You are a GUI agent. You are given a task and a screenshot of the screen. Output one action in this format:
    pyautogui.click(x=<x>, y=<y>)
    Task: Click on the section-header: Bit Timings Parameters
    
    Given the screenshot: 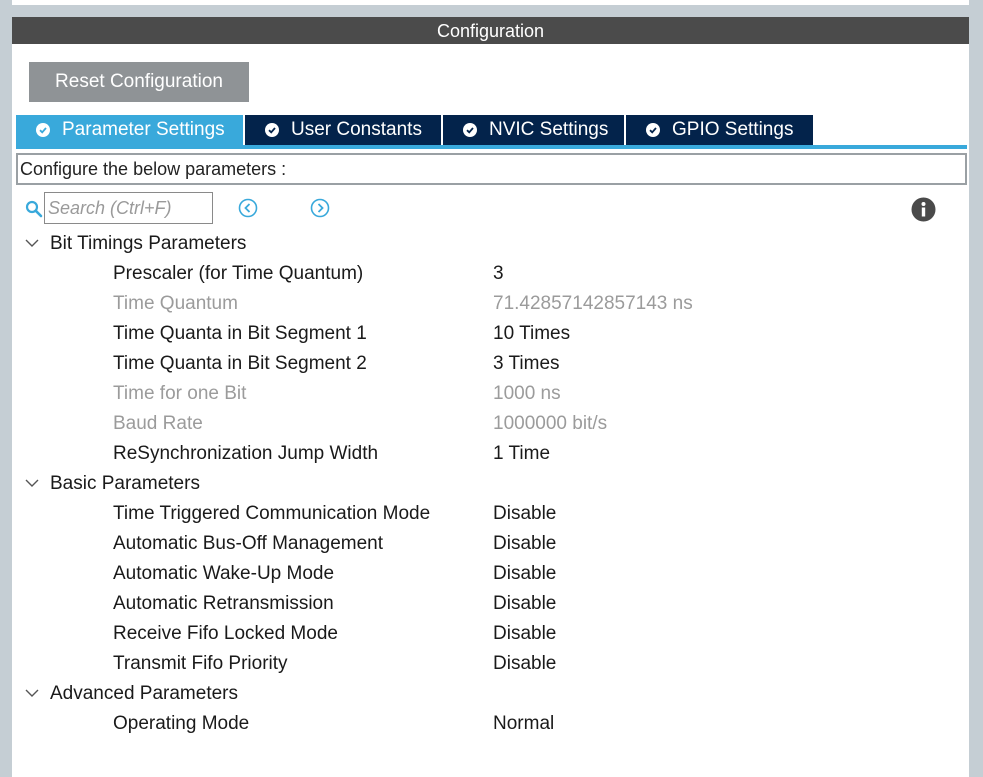 What is the action you would take?
    pyautogui.click(x=490, y=244)
    